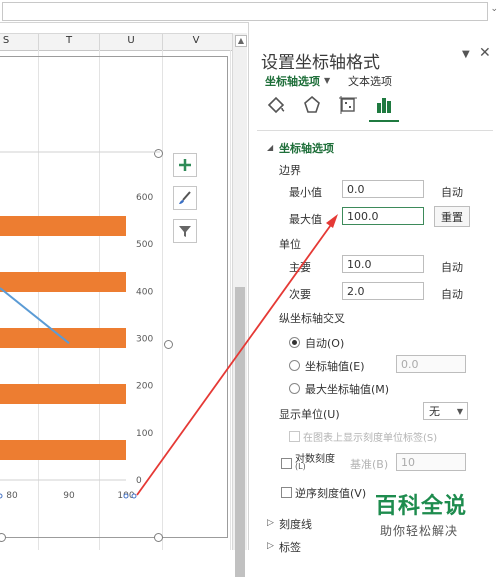 The height and width of the screenshot is (577, 500). I want to click on base-label: 基准(B), so click(369, 464).